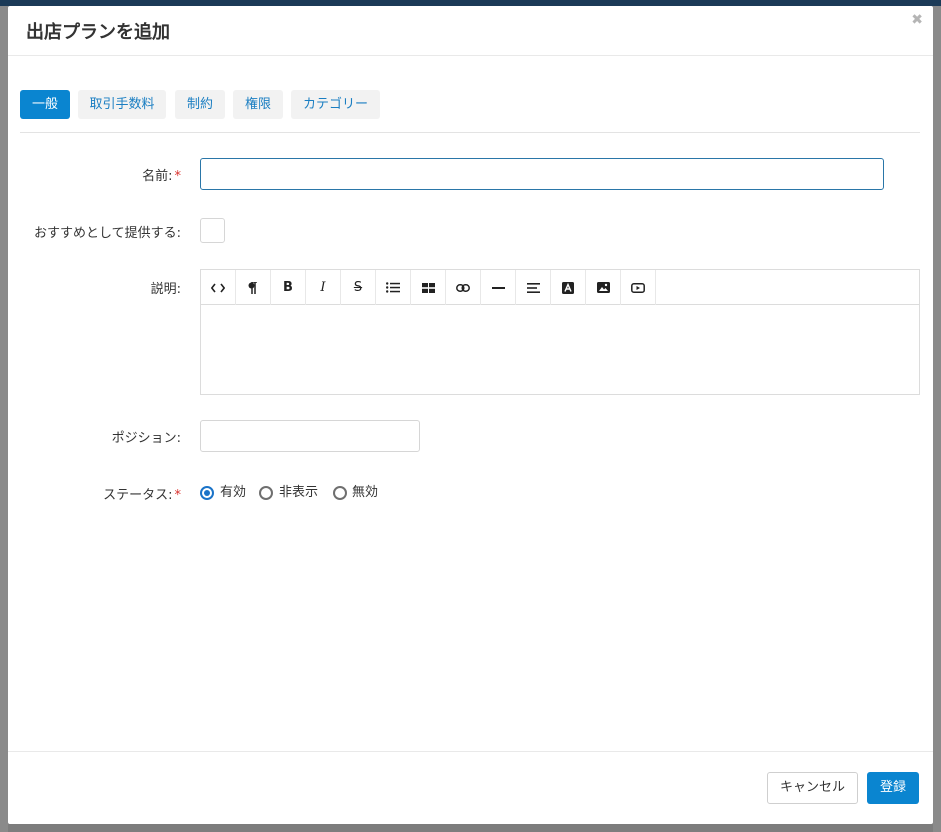 The width and height of the screenshot is (941, 832). Describe the element at coordinates (470, 751) in the screenshot. I see `footer-divider` at that location.